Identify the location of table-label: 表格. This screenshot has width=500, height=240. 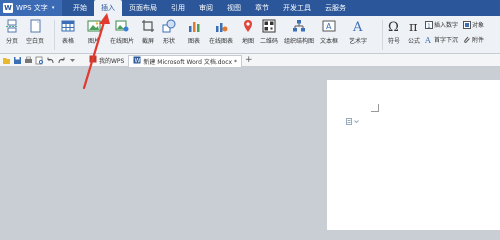
(67, 41).